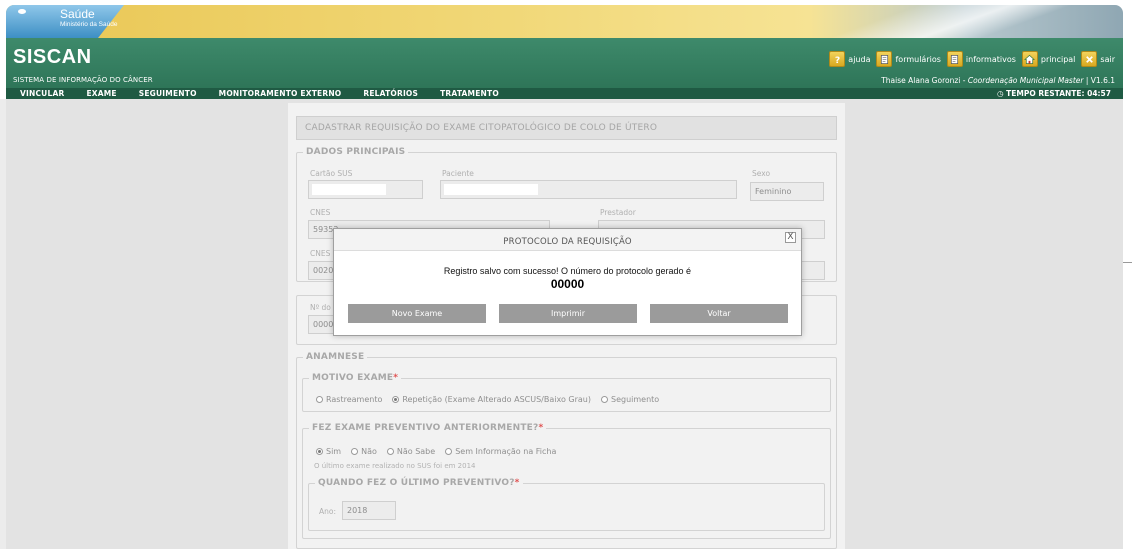  What do you see at coordinates (356, 152) in the screenshot?
I see `dados-principais-legend: DADOS PRINCIPAIS` at bounding box center [356, 152].